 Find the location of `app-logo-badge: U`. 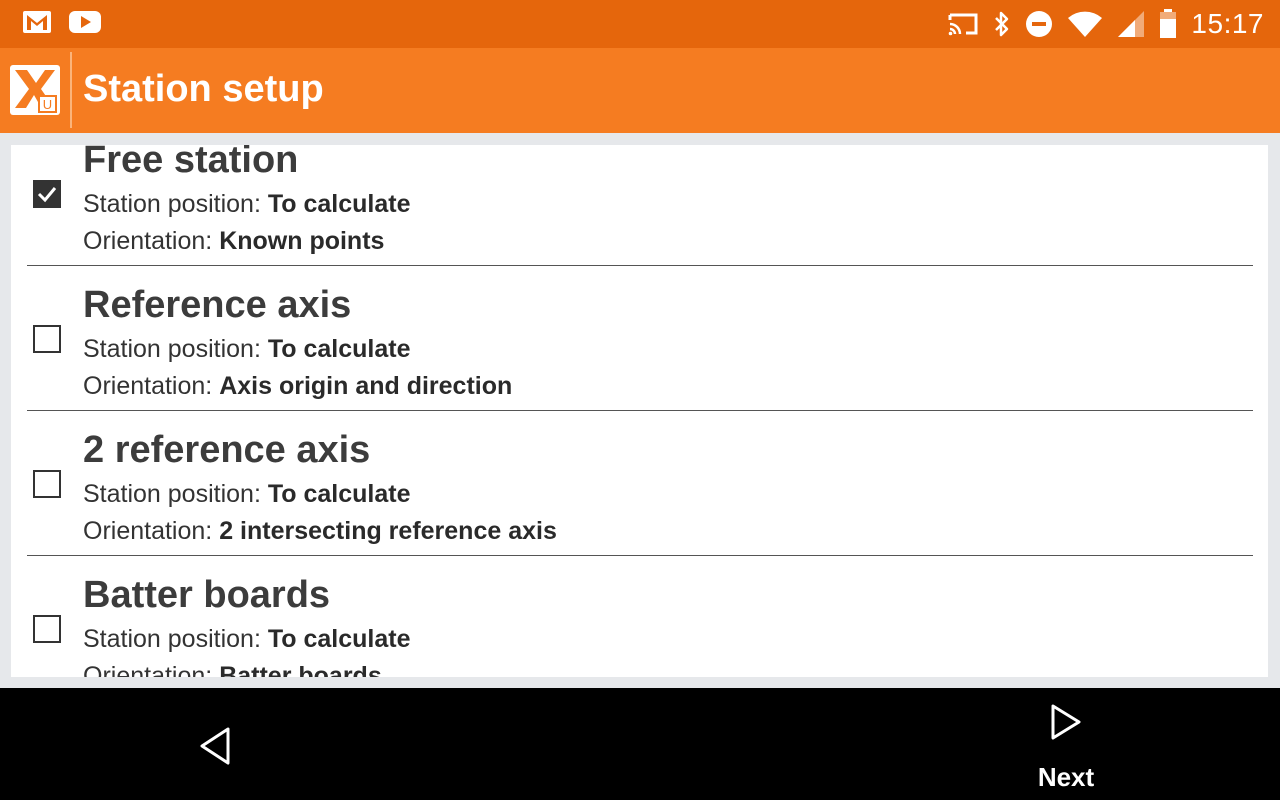

app-logo-badge: U is located at coordinates (47, 104).